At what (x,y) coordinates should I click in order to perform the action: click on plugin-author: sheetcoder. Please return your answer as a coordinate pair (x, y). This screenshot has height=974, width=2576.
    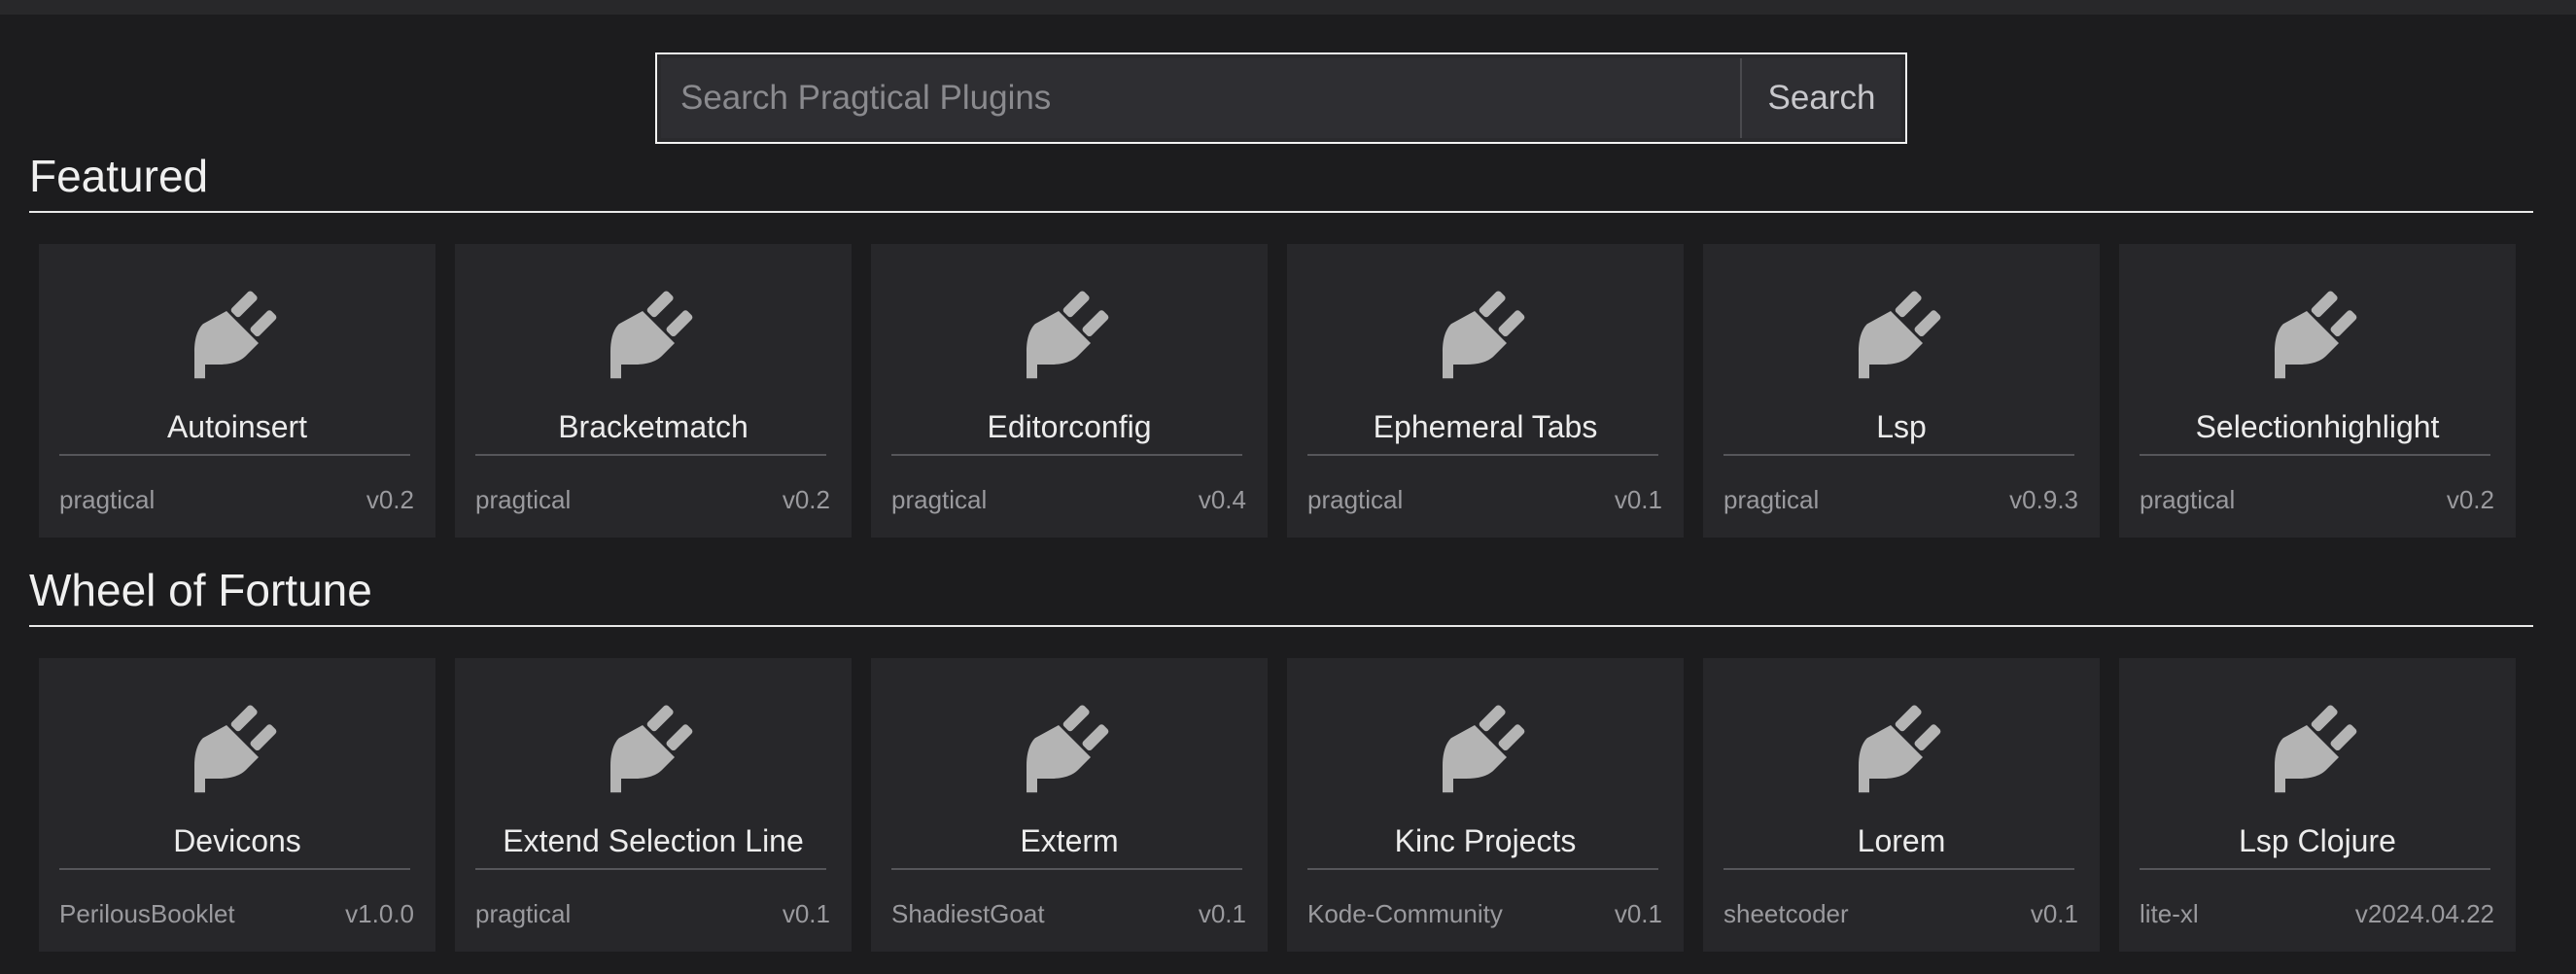
    Looking at the image, I should click on (1786, 914).